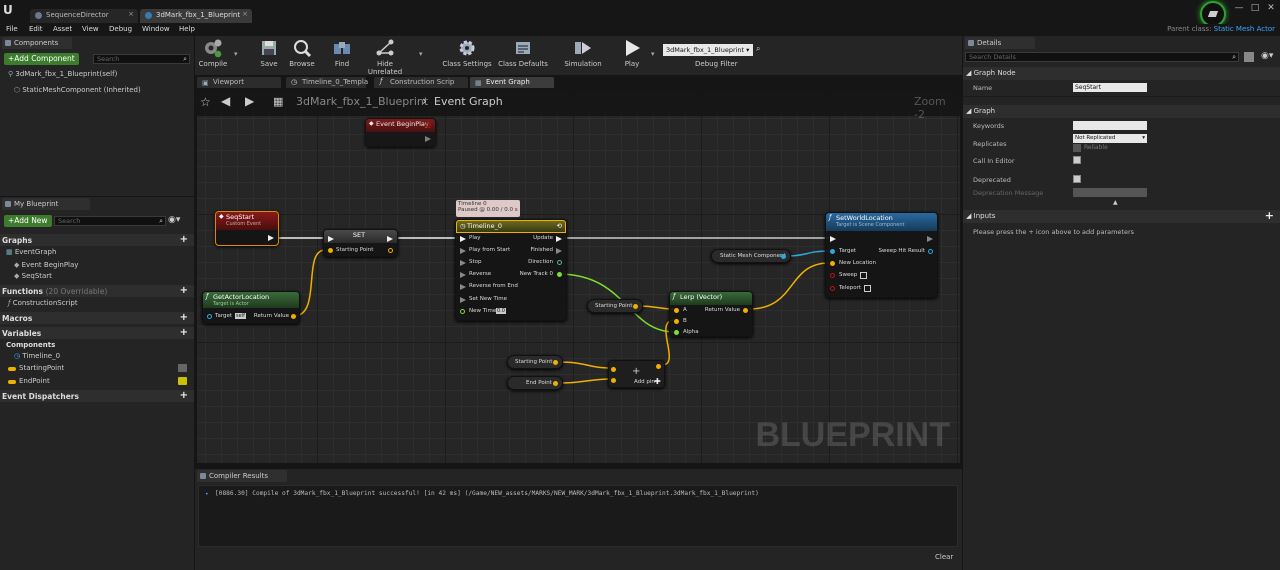  What do you see at coordinates (205, 102) in the screenshot?
I see `favorite-star-icon: ☆` at bounding box center [205, 102].